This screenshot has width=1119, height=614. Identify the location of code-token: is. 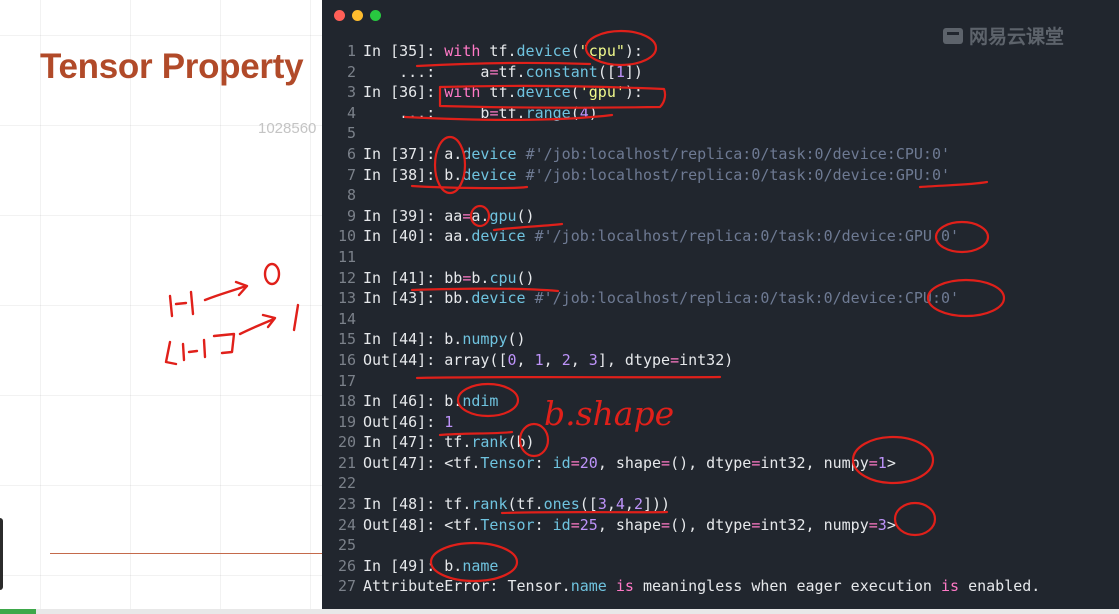
(624, 586).